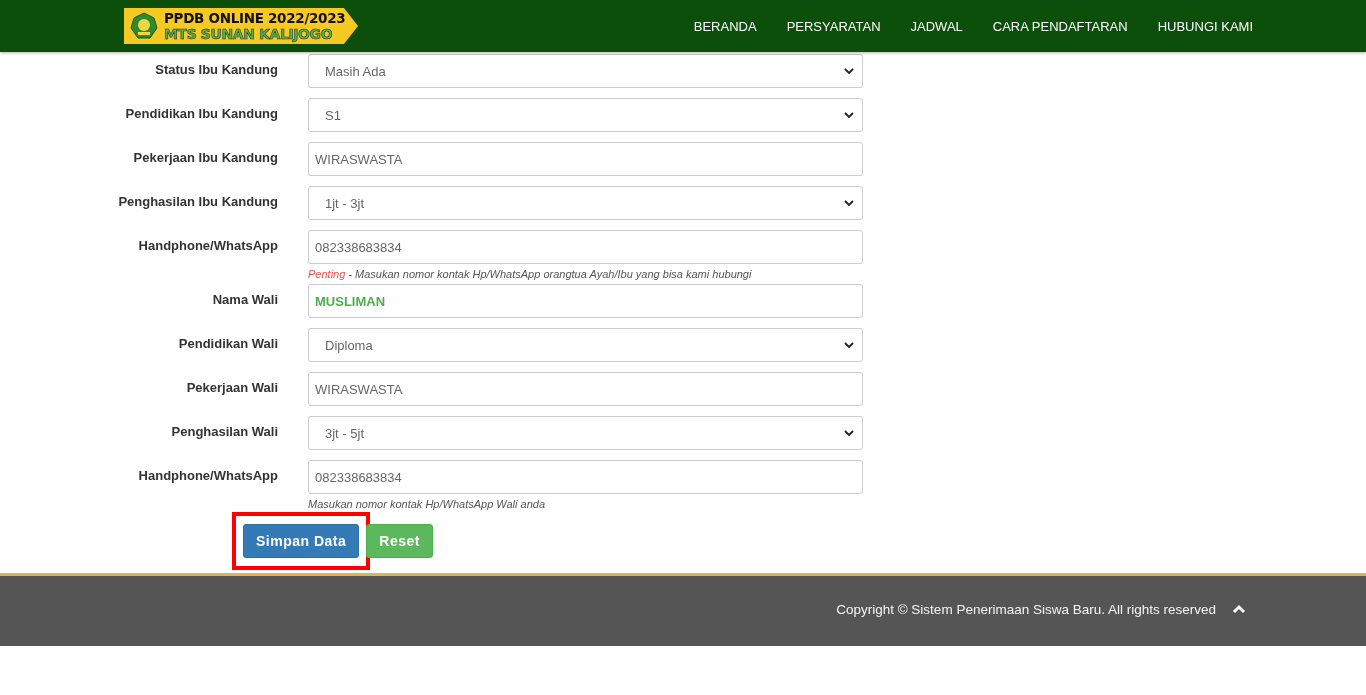 The height and width of the screenshot is (695, 1366). Describe the element at coordinates (585, 115) in the screenshot. I see `select-field: S1` at that location.